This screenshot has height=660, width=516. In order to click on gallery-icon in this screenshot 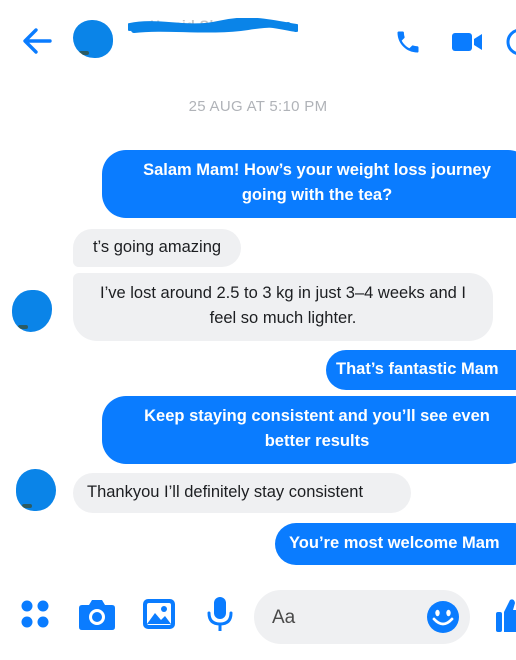, I will do `click(159, 614)`.